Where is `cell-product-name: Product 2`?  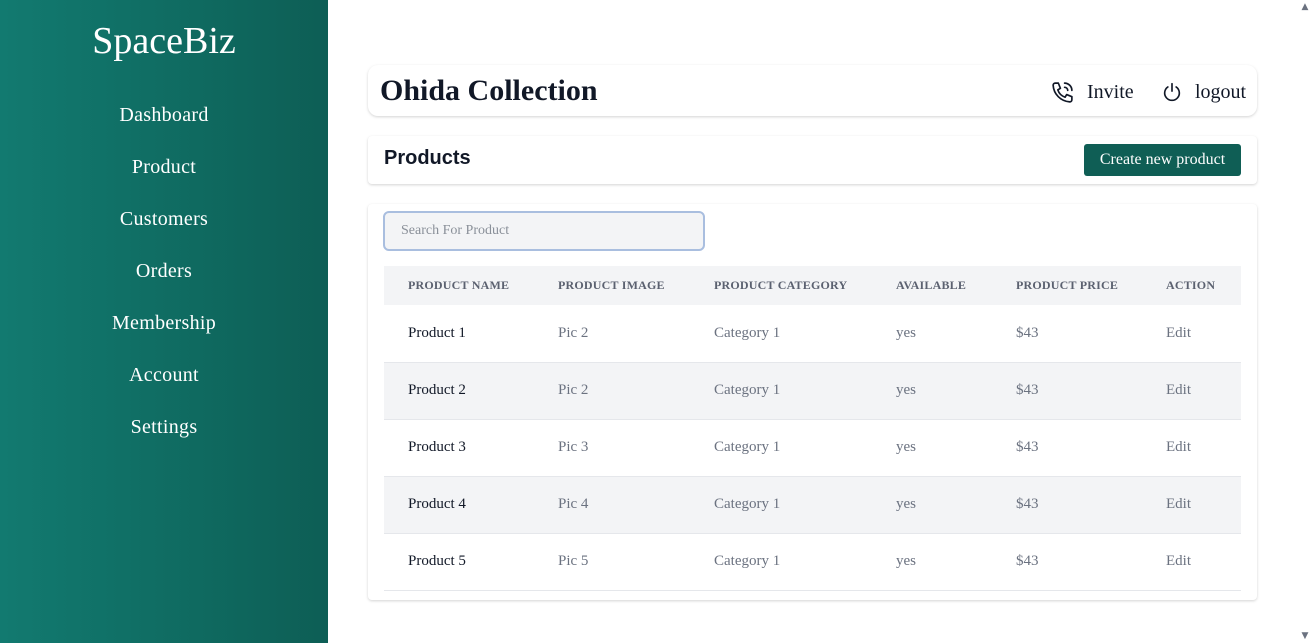
cell-product-name: Product 2 is located at coordinates (437, 390).